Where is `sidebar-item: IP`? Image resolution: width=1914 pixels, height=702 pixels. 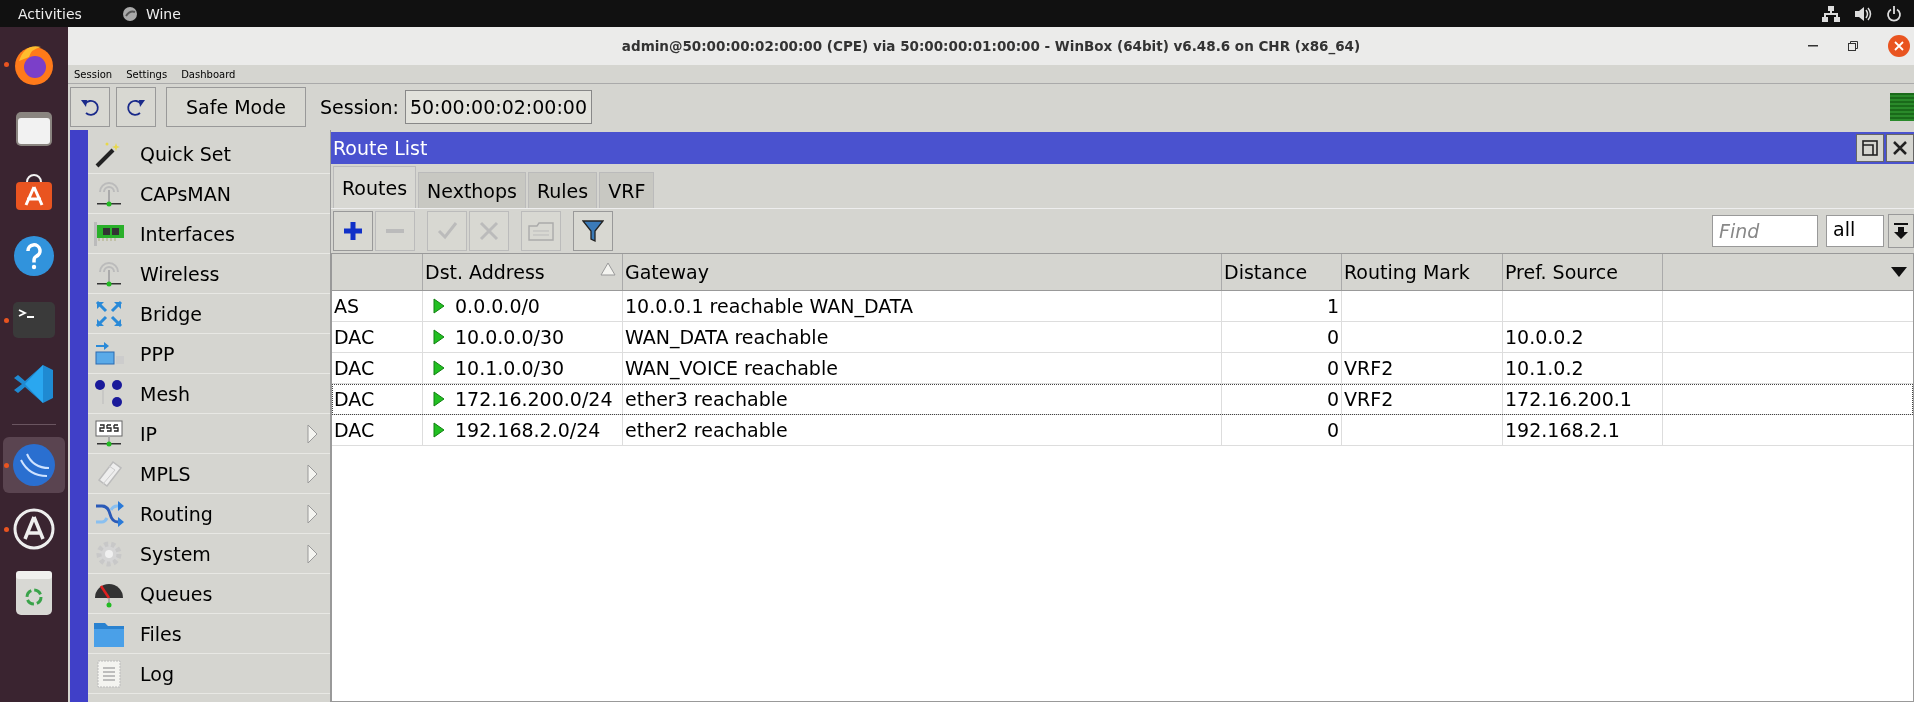
sidebar-item: IP is located at coordinates (209, 434).